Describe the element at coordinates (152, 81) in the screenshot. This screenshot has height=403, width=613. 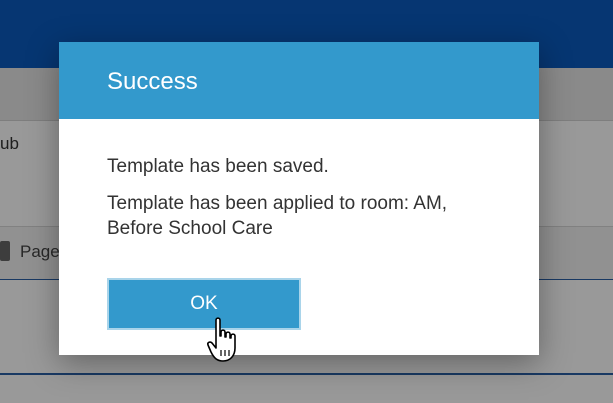
I see `dialog-title: Success` at that location.